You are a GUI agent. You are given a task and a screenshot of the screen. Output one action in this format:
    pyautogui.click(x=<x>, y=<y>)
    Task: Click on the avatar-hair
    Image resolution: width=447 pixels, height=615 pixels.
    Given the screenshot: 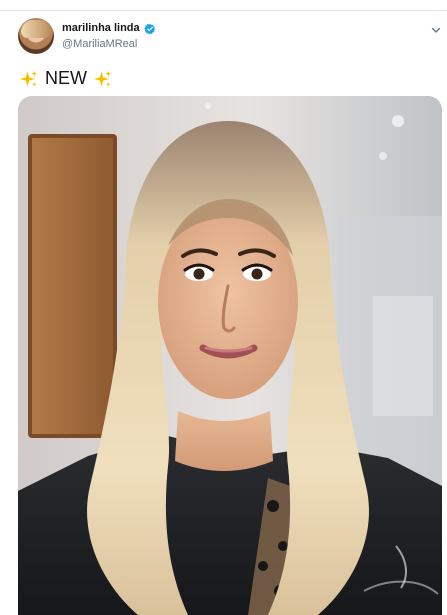 What is the action you would take?
    pyautogui.click(x=36, y=29)
    